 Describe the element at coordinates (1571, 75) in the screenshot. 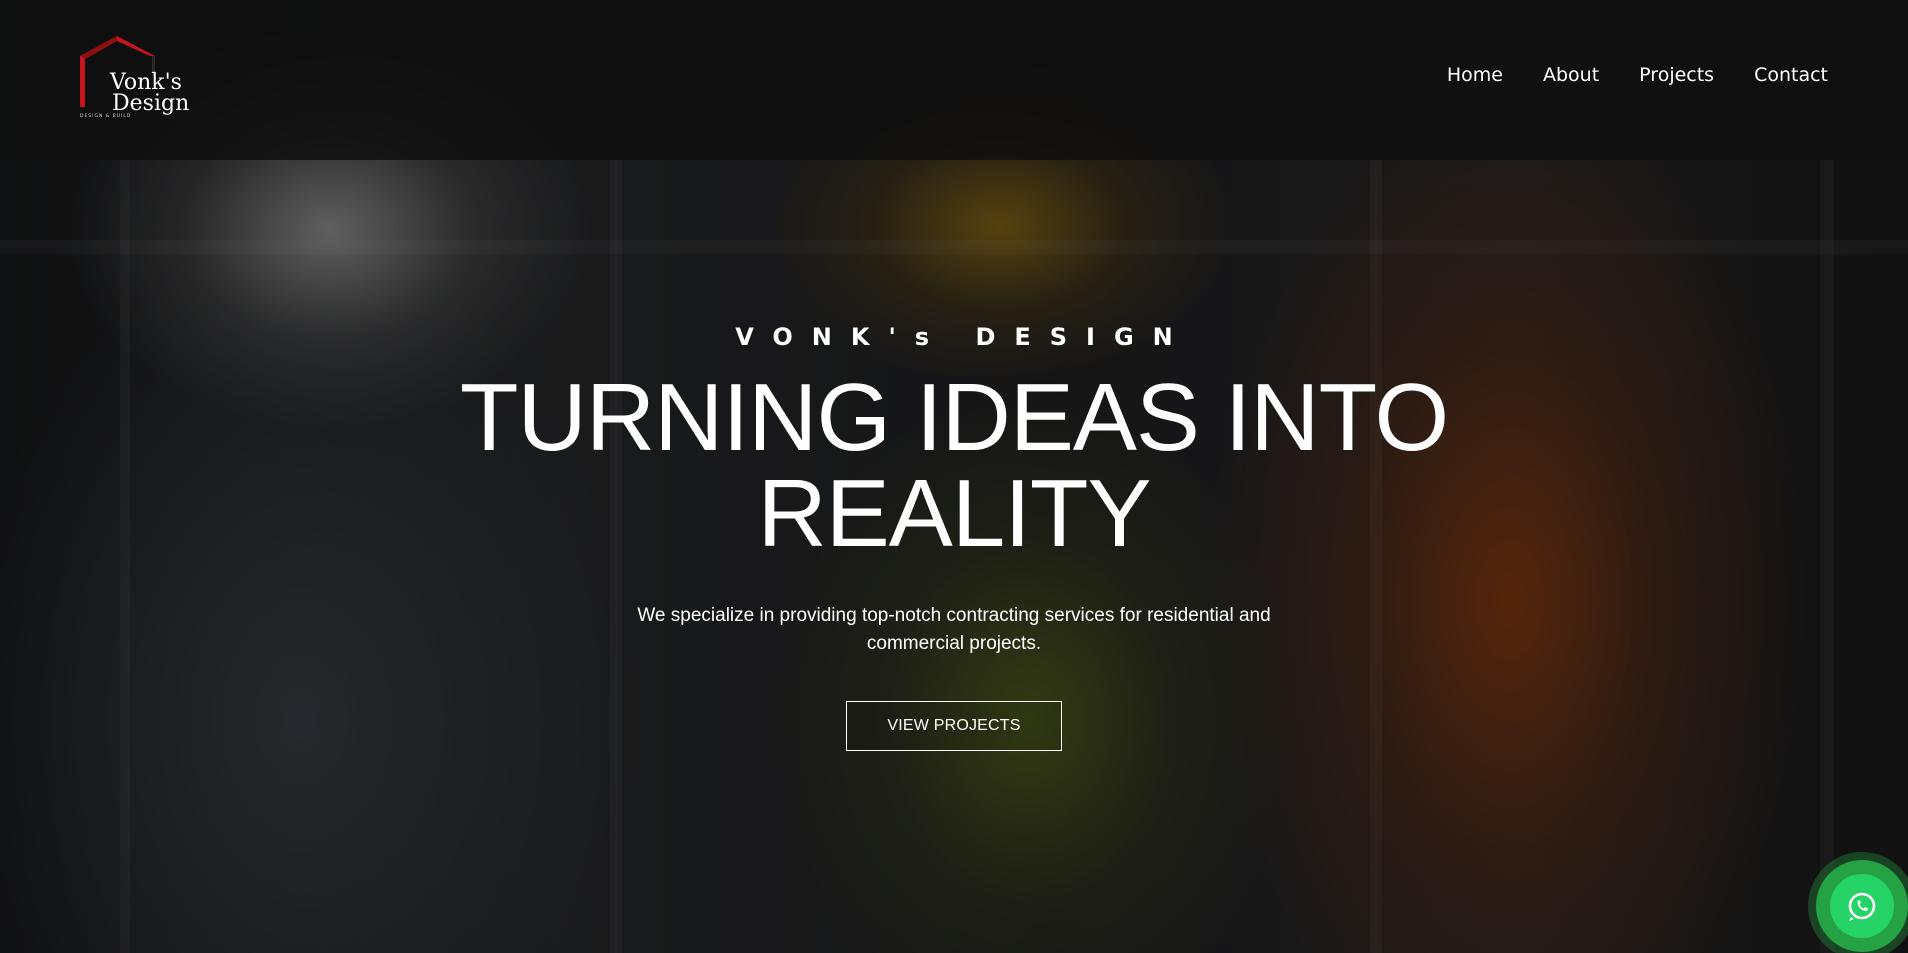

I see `nav-about-link: About` at that location.